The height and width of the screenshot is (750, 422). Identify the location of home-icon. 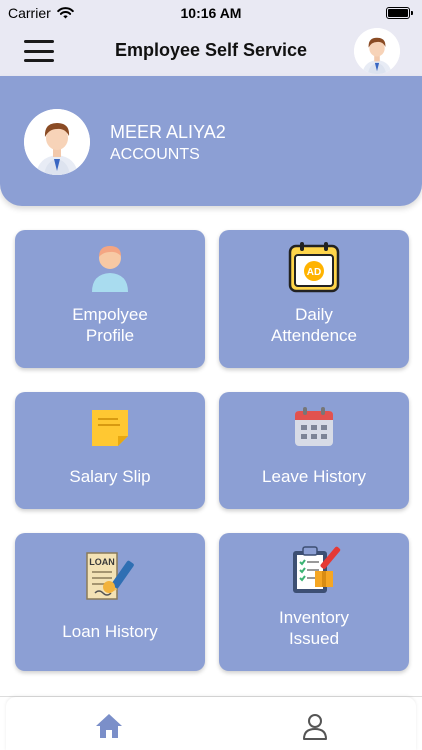
(109, 726).